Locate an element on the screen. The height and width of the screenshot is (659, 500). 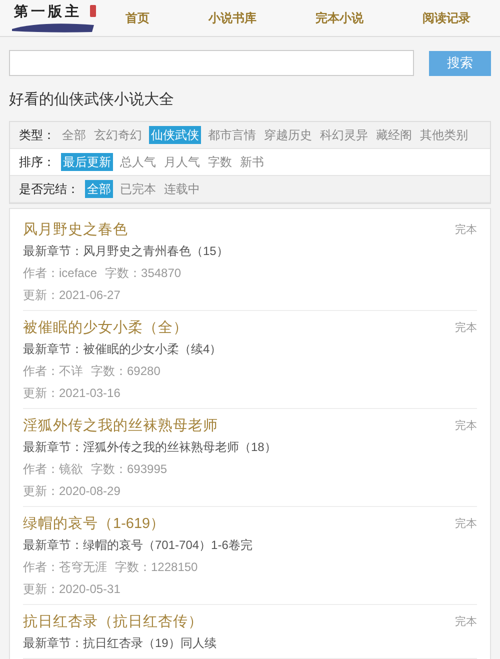
nav-link: 完本小说 is located at coordinates (340, 18).